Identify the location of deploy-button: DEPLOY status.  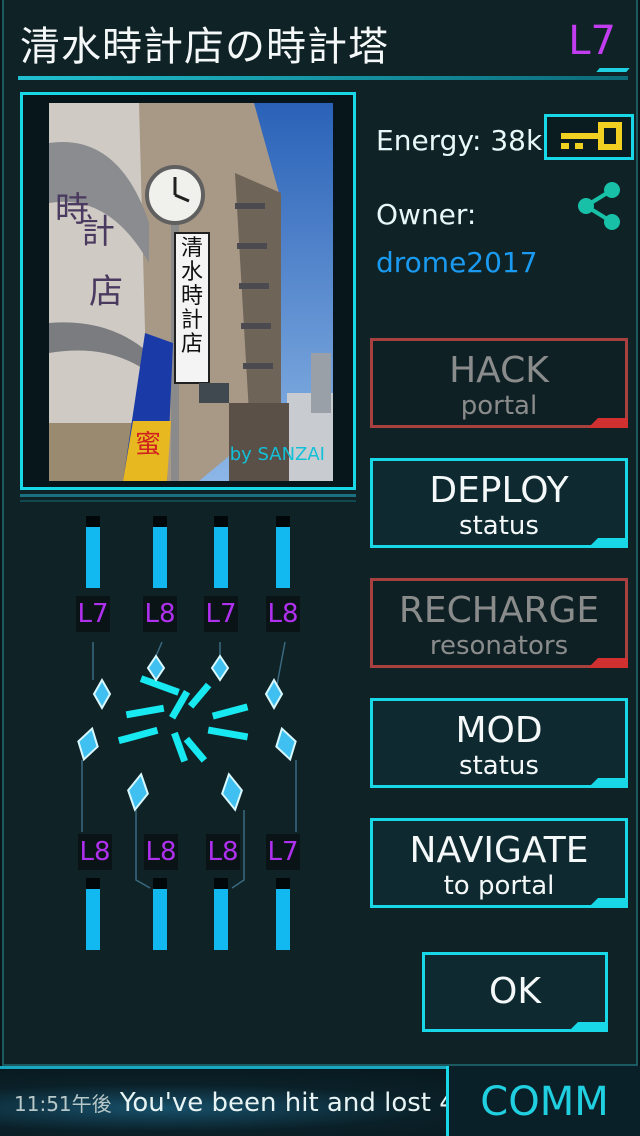
(499, 503).